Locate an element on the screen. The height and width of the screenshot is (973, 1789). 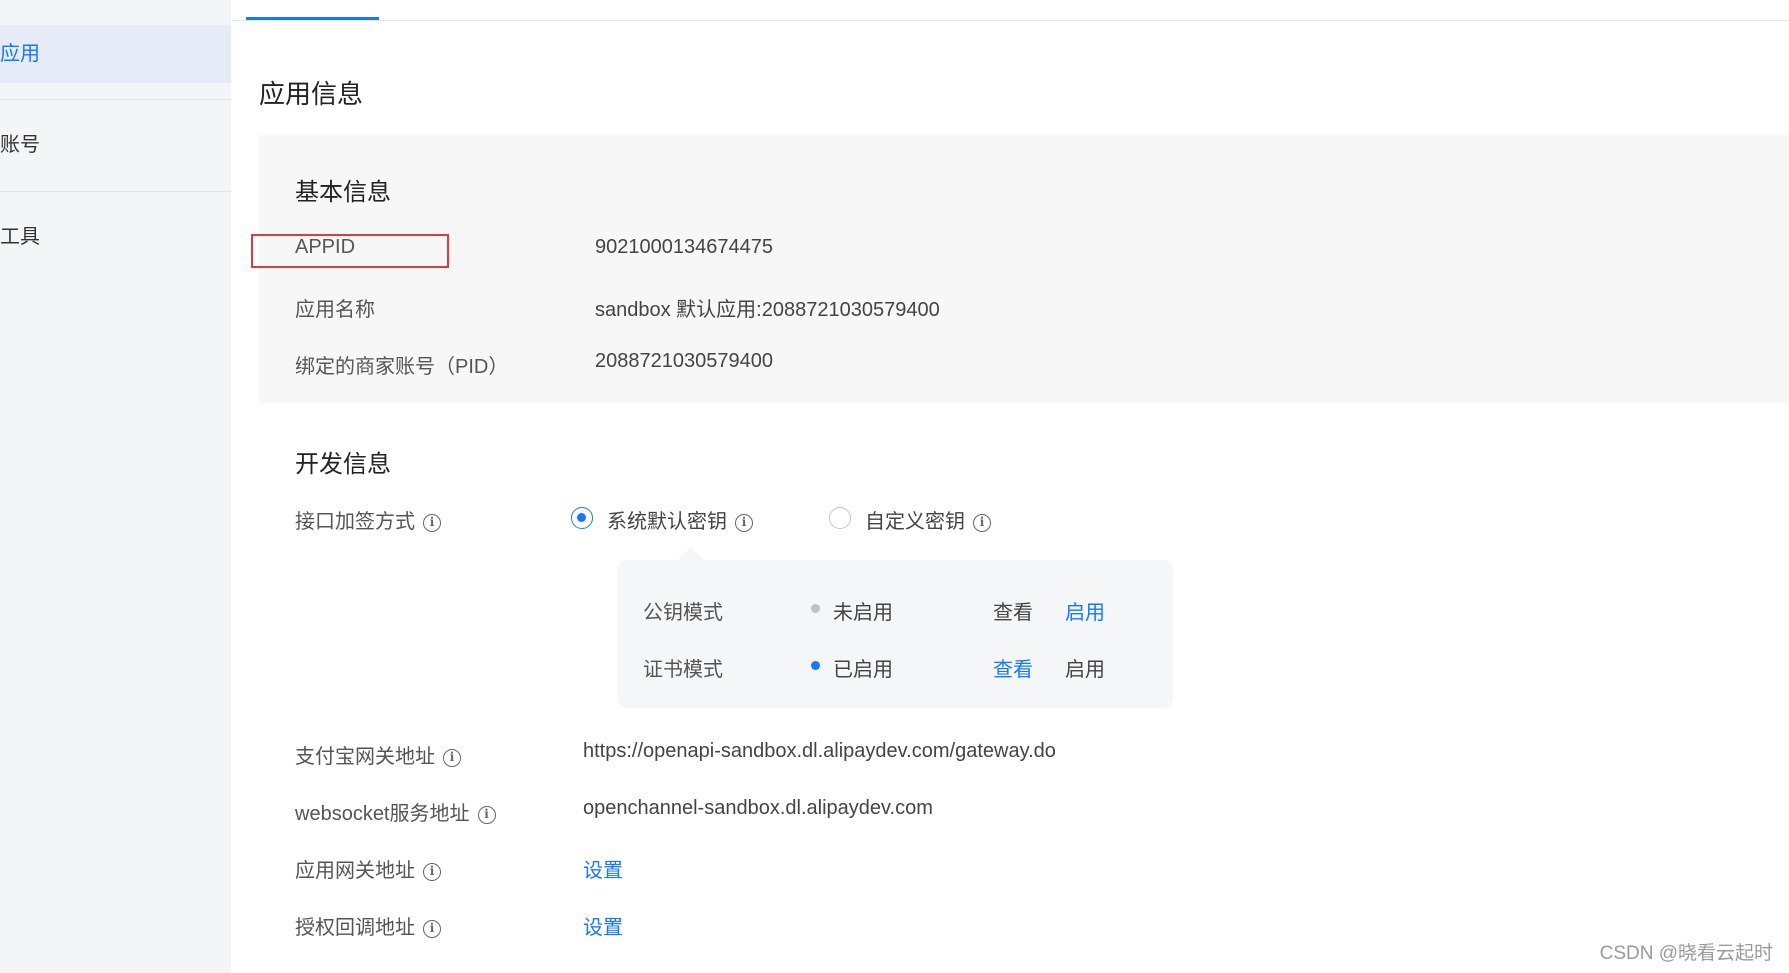
cert-status: 已启用 is located at coordinates (863, 670).